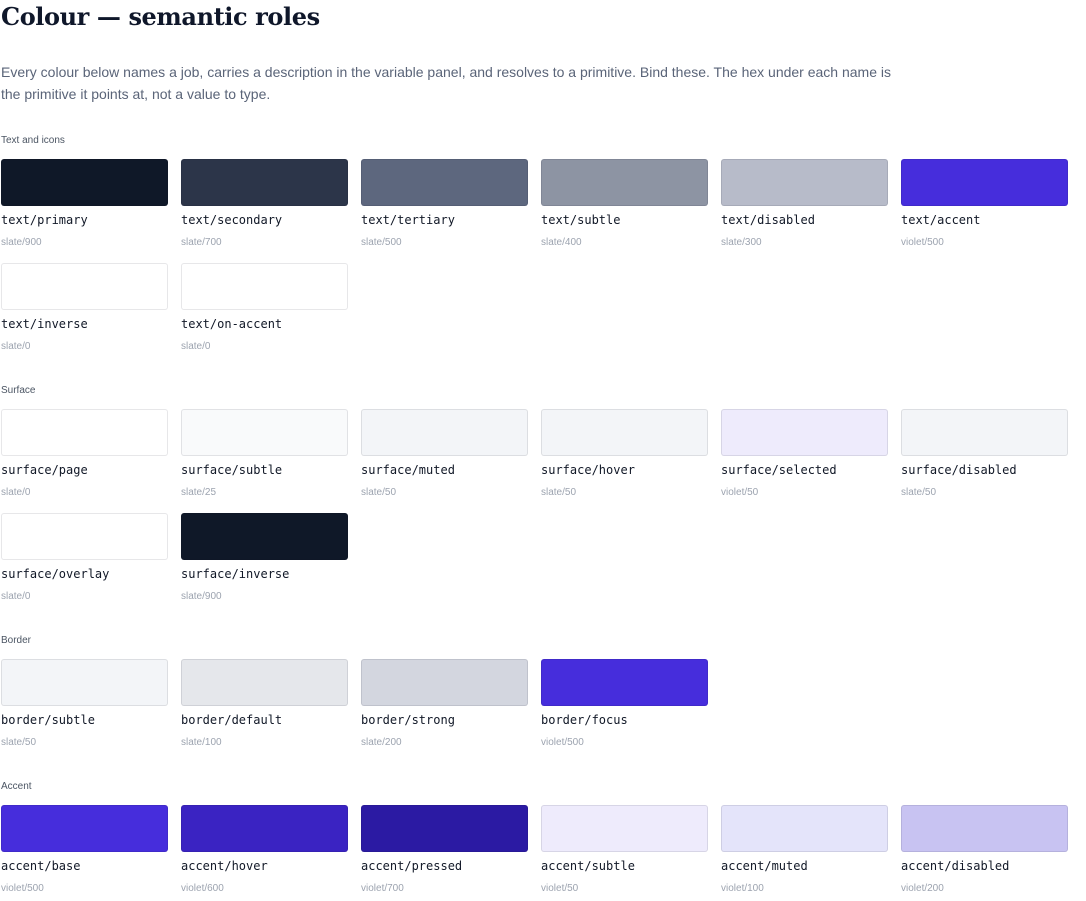 This screenshot has width=1086, height=901. I want to click on token-text-secondary: text/secondary slate/700, so click(264, 207).